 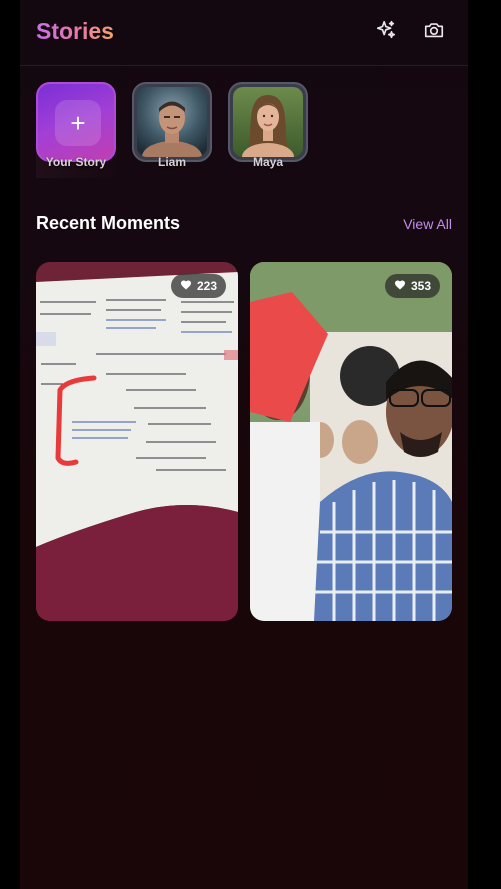 I want to click on your-story: + Your Story, so click(x=81, y=130).